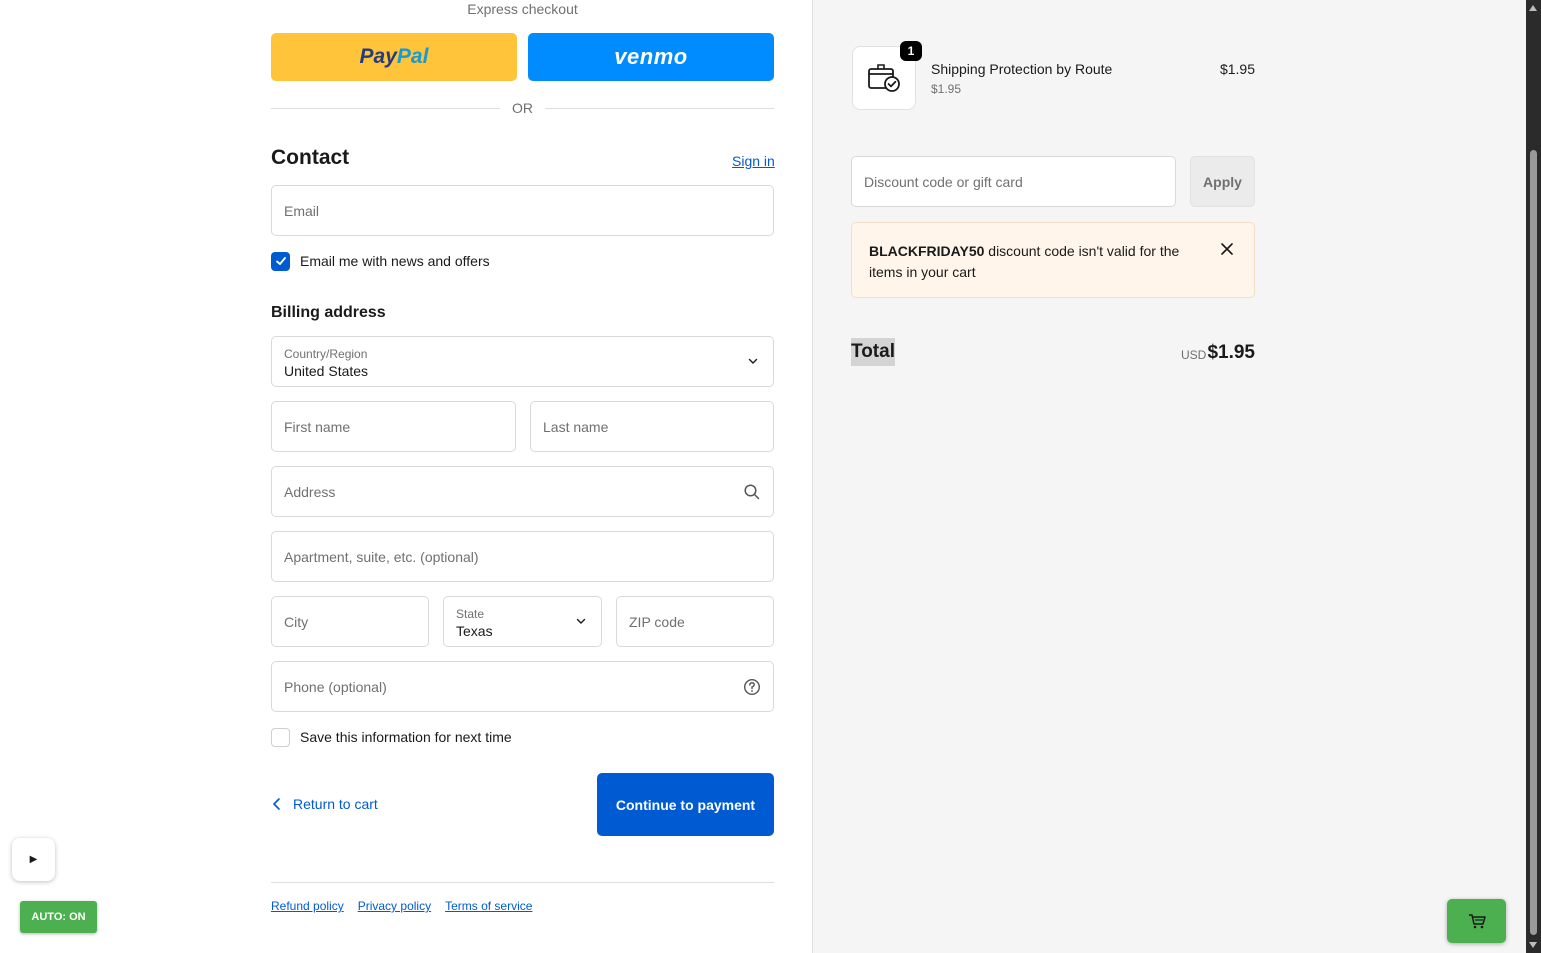 The image size is (1541, 953). Describe the element at coordinates (946, 89) in the screenshot. I see `item-unit-price: $1.95` at that location.